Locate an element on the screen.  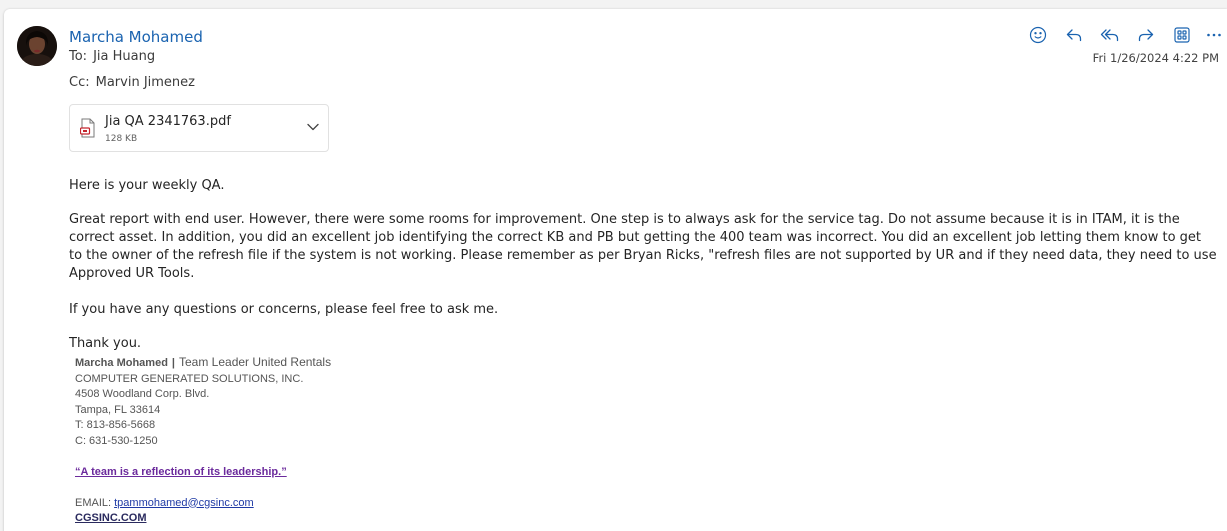
emoji-icon is located at coordinates (1038, 35).